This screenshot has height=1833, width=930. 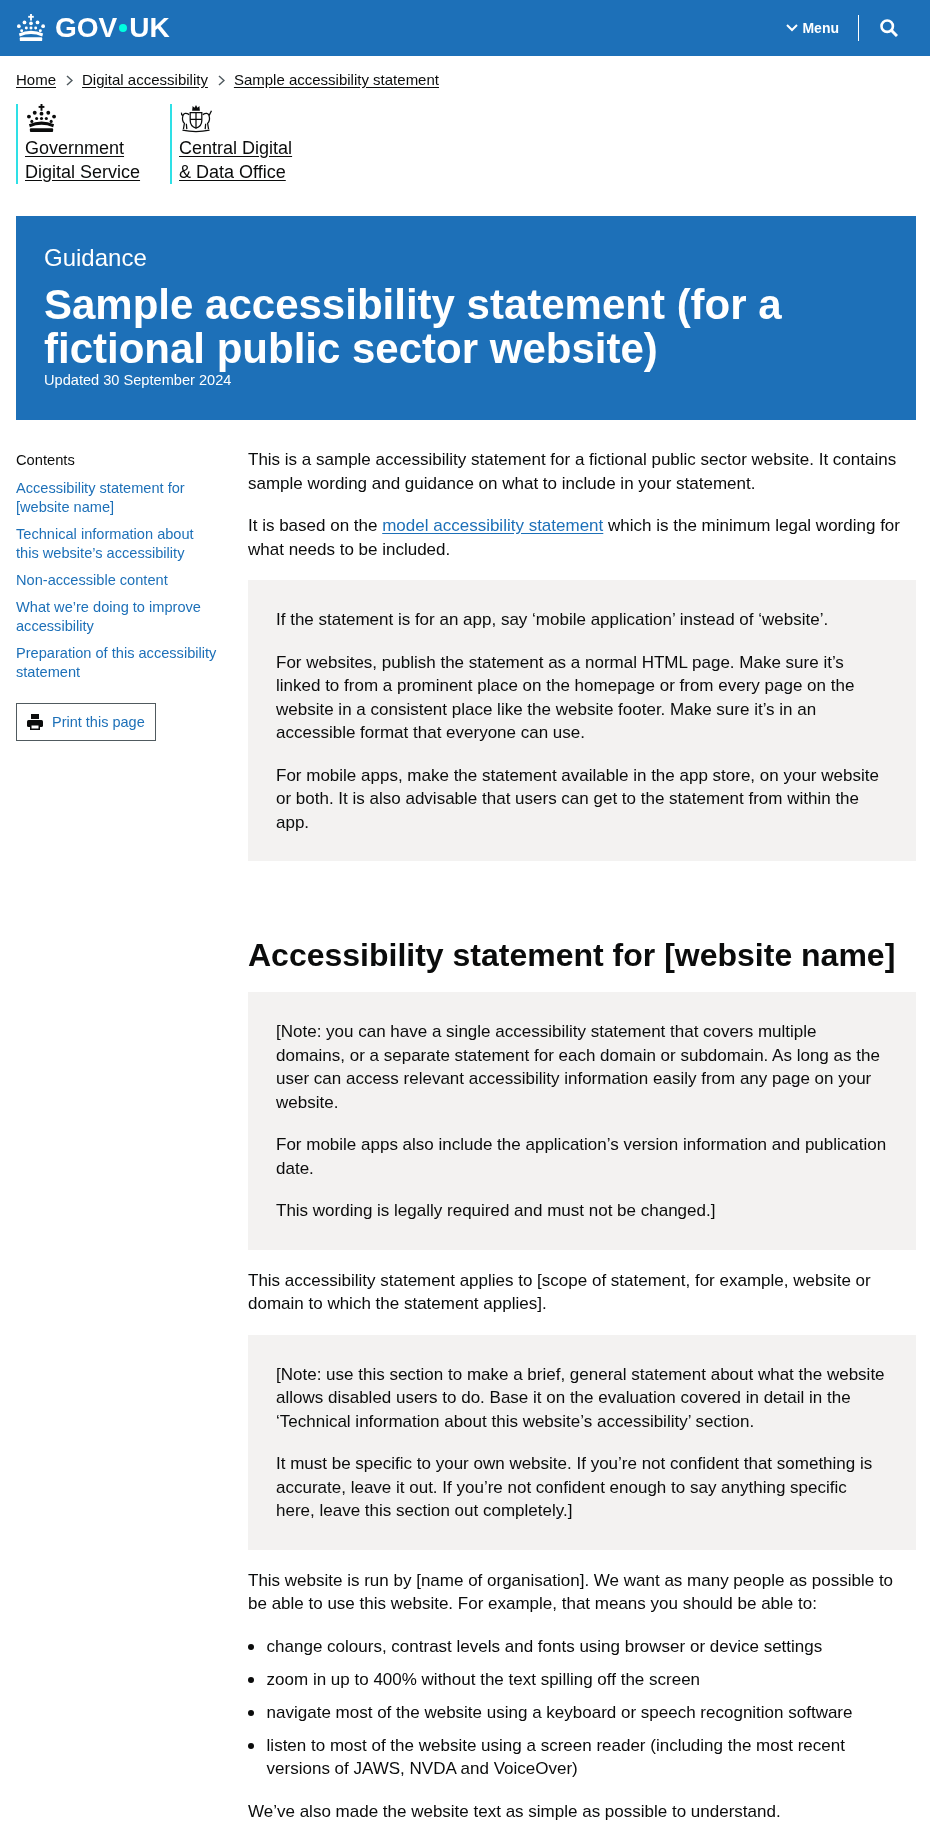 I want to click on section-heading: Accessibility statement for [website name], so click(x=572, y=955).